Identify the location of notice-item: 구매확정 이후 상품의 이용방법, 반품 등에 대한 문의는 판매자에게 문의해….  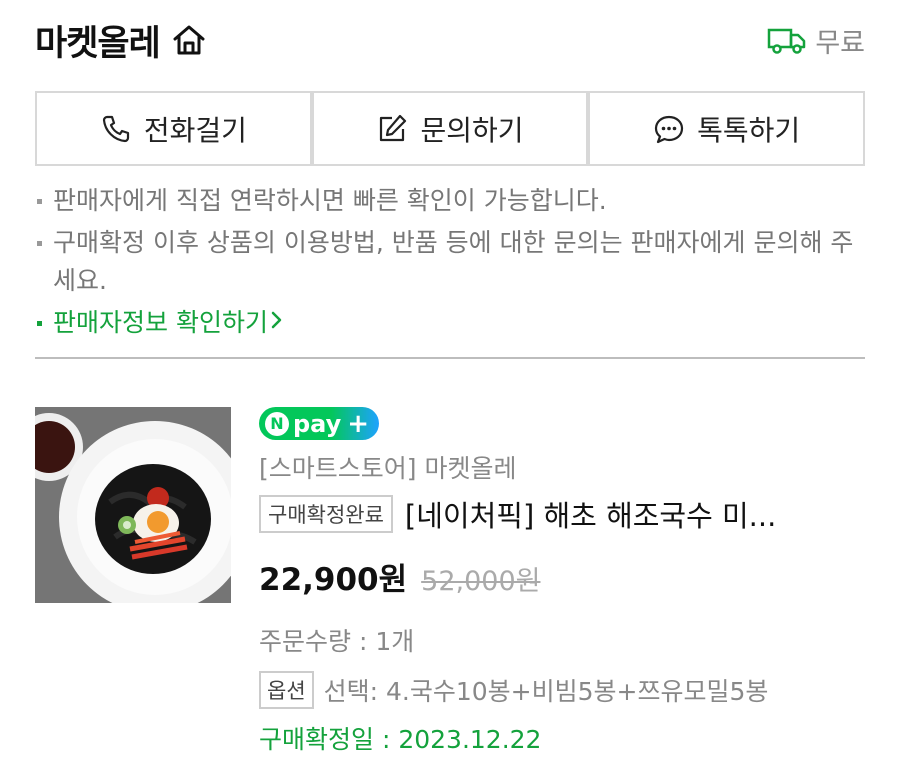
(450, 262).